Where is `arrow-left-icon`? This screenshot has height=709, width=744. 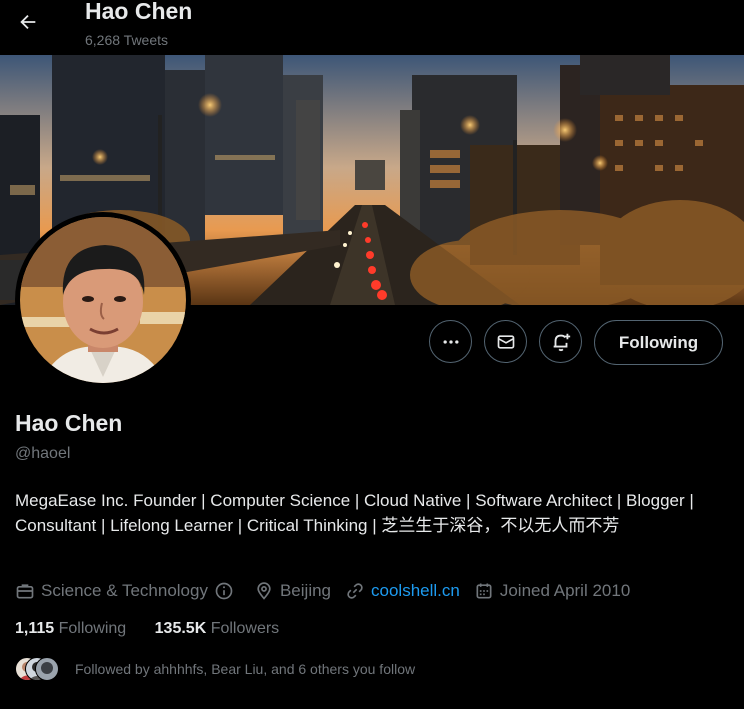
arrow-left-icon is located at coordinates (28, 22).